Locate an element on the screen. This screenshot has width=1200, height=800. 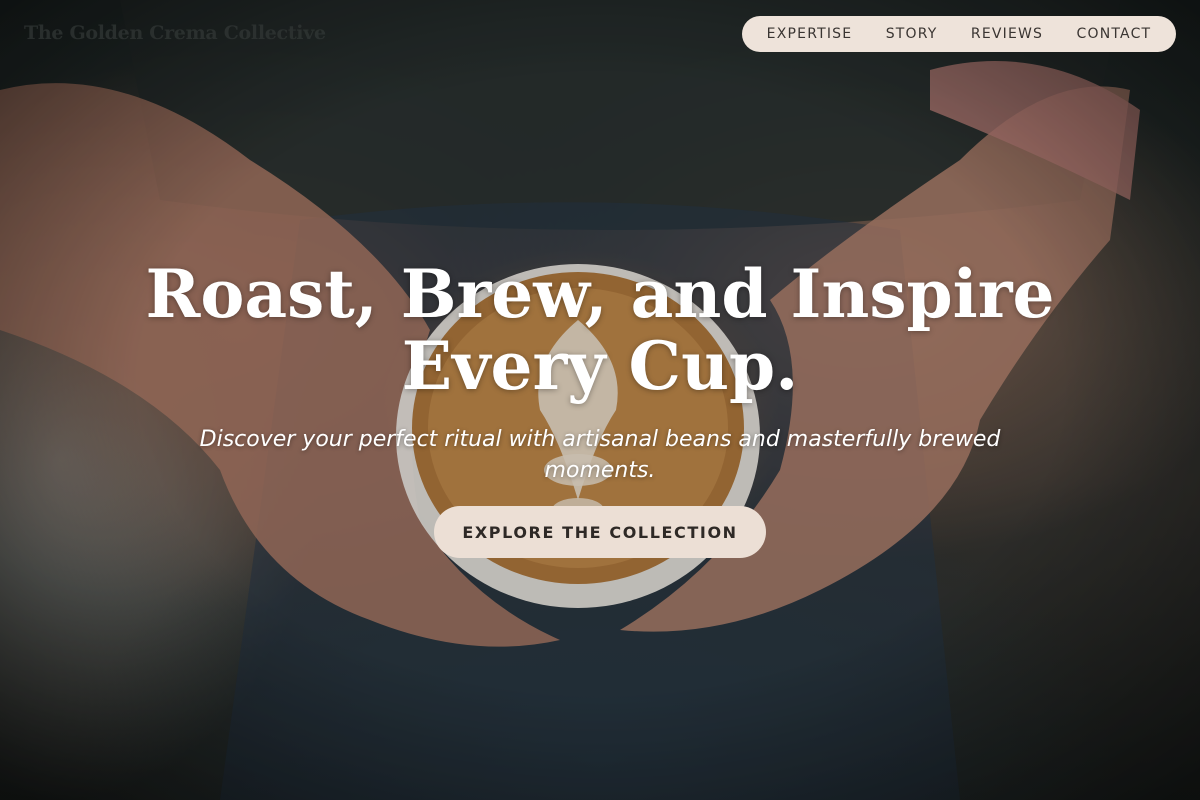
main-nav: EXPERTISE STORY REVIEWS CONTACT is located at coordinates (959, 34).